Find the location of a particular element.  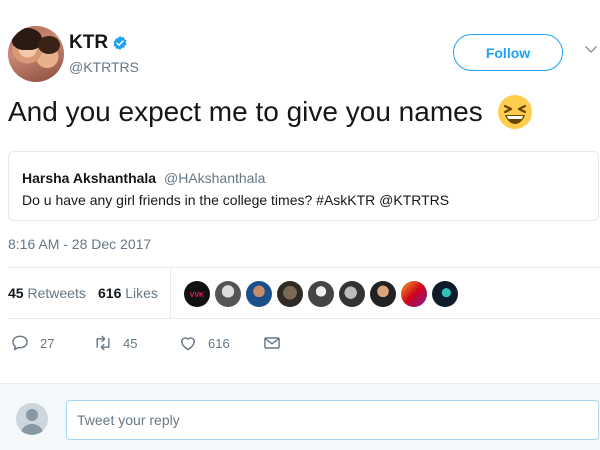

direct-message-action is located at coordinates (272, 343).